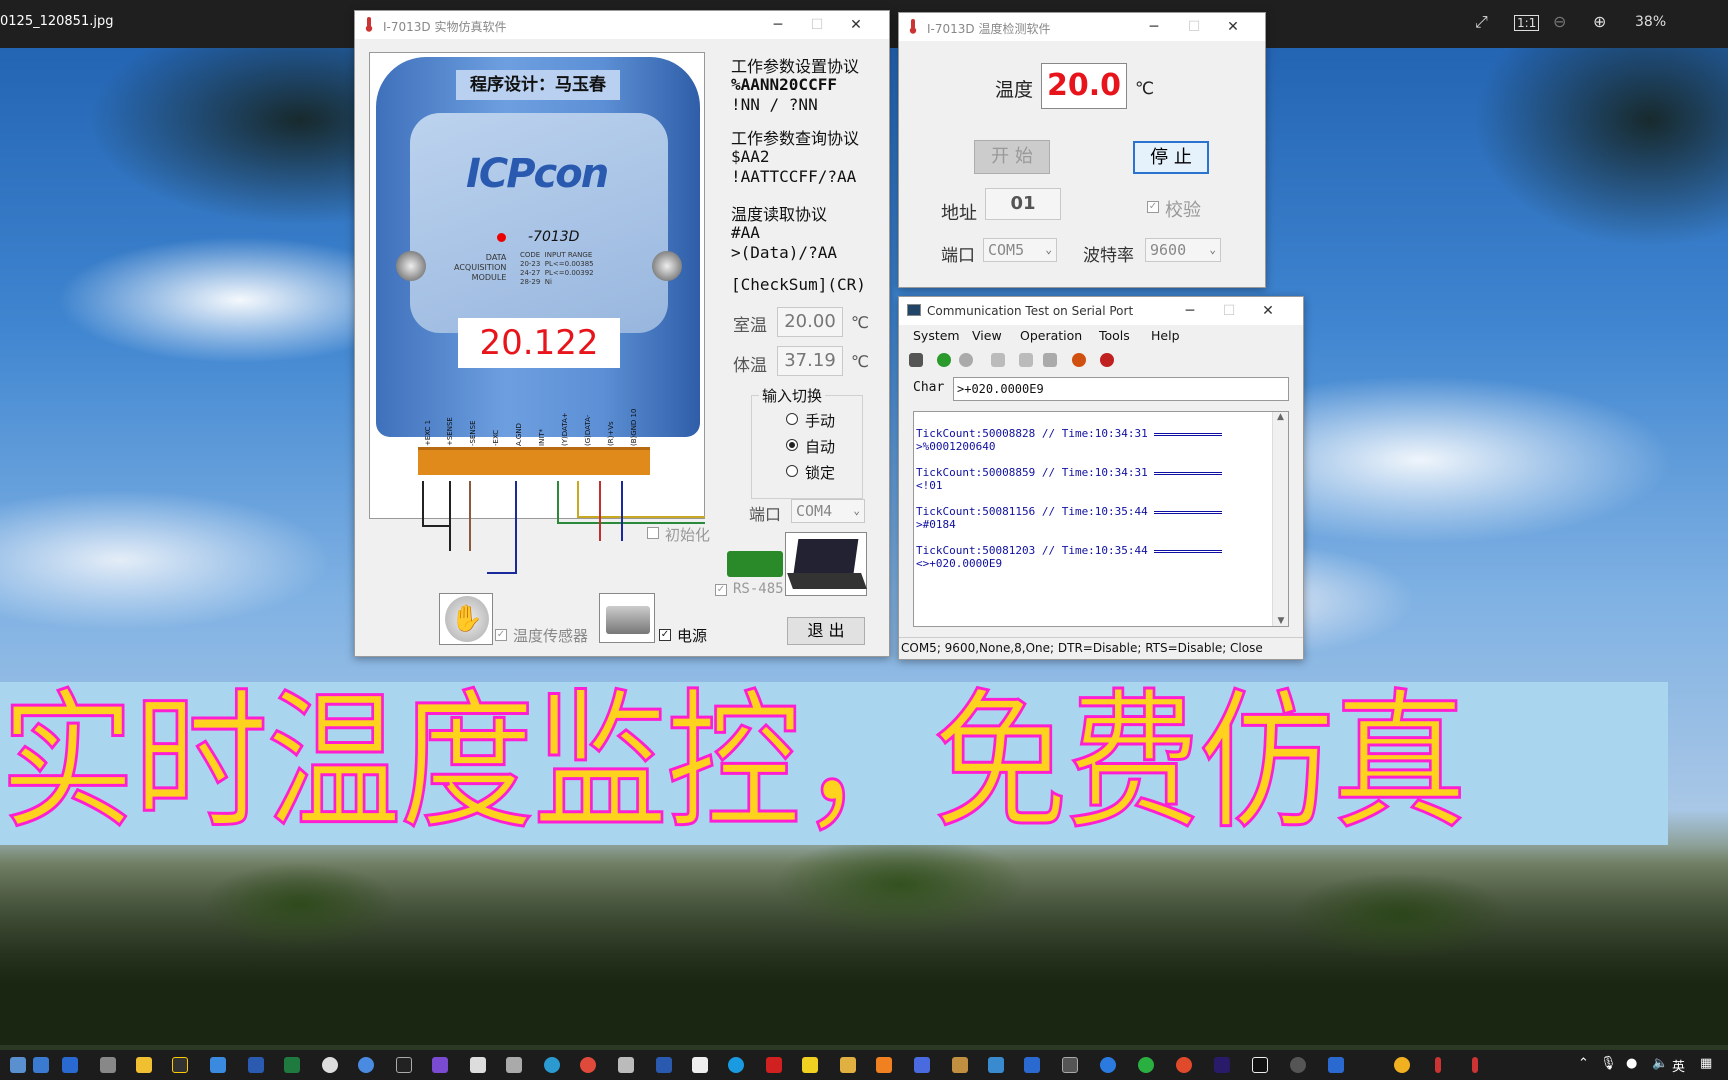 Image resolution: width=1728 pixels, height=1080 pixels. I want to click on baud-select: 9600 ⌄, so click(1183, 250).